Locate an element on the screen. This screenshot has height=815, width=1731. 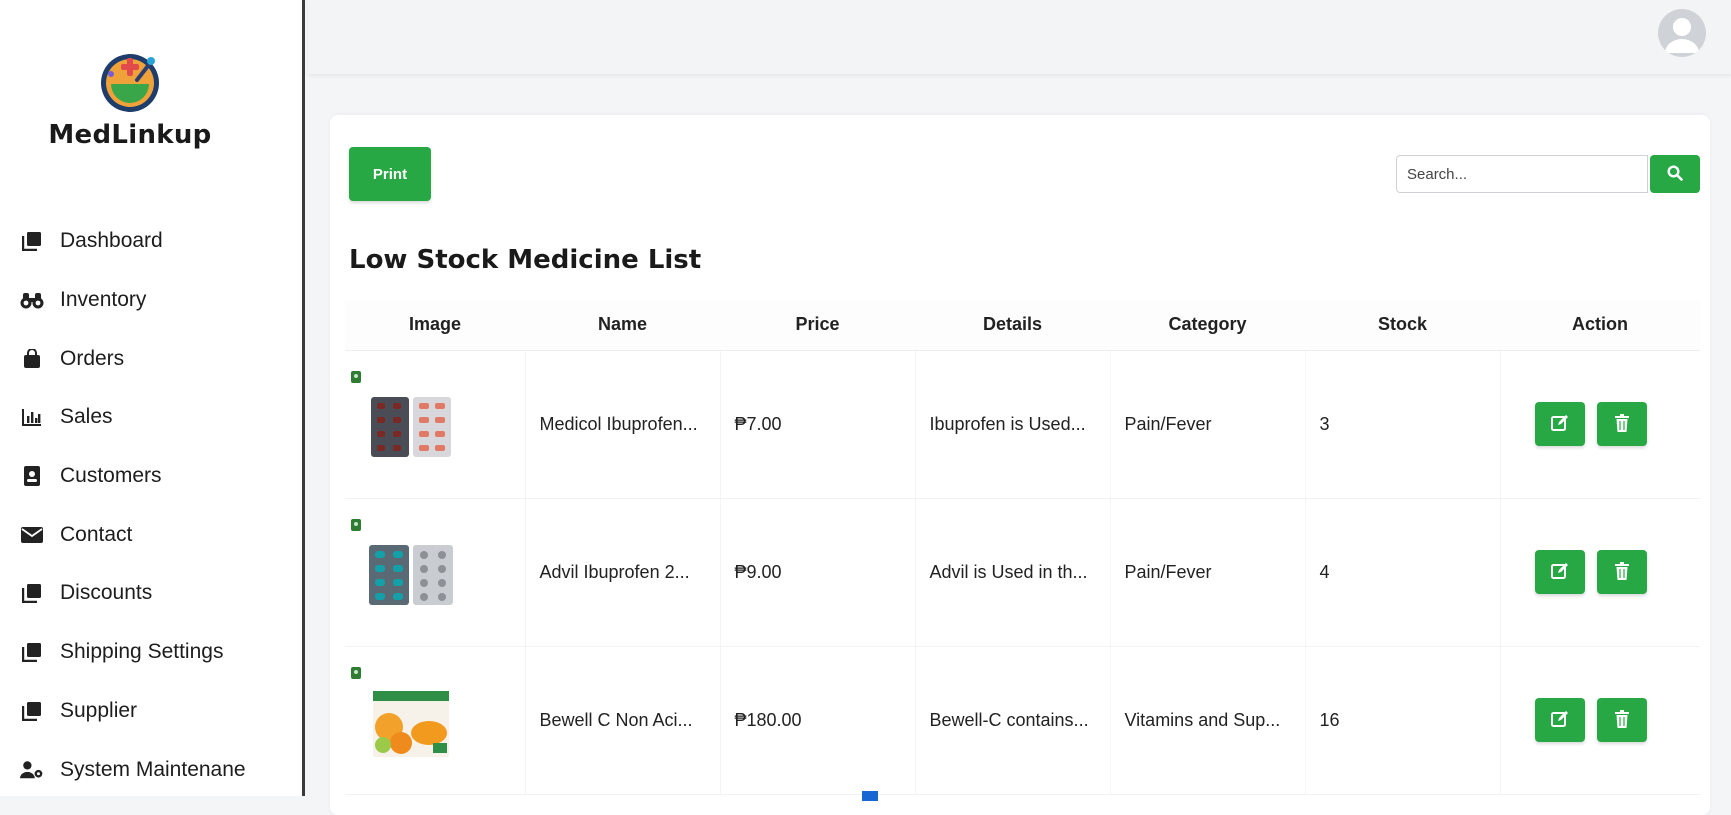
cell-stock: 4 is located at coordinates (1403, 572).